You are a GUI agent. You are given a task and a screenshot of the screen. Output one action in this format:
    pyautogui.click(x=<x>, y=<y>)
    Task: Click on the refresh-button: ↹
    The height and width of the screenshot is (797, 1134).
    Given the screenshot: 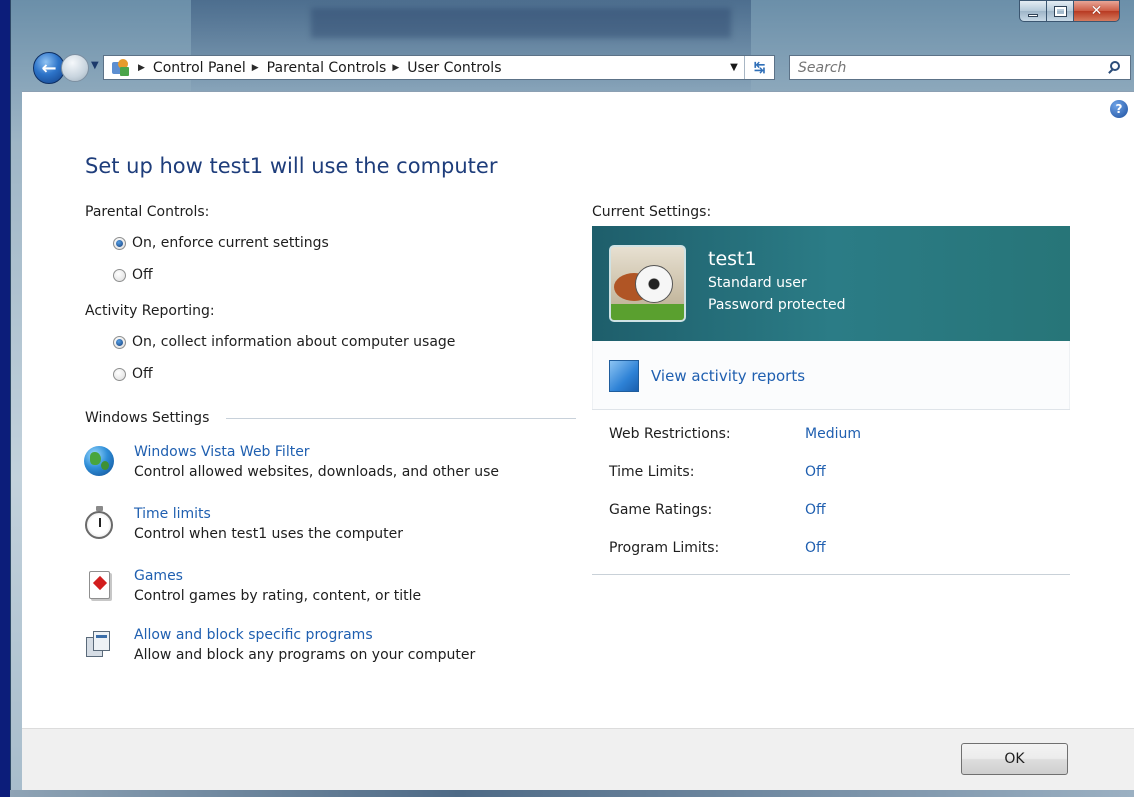 What is the action you would take?
    pyautogui.click(x=759, y=67)
    